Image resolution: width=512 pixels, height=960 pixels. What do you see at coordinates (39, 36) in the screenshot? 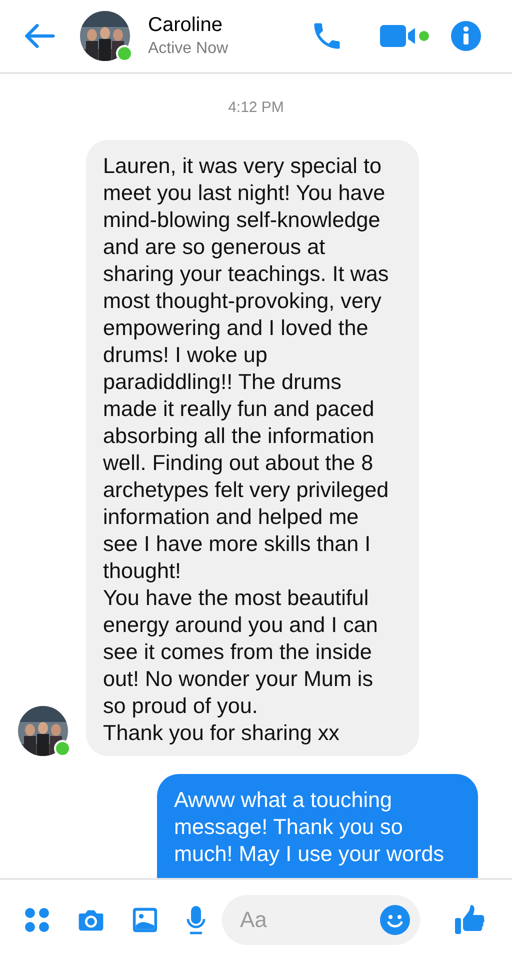
I see `back-arrow-icon` at bounding box center [39, 36].